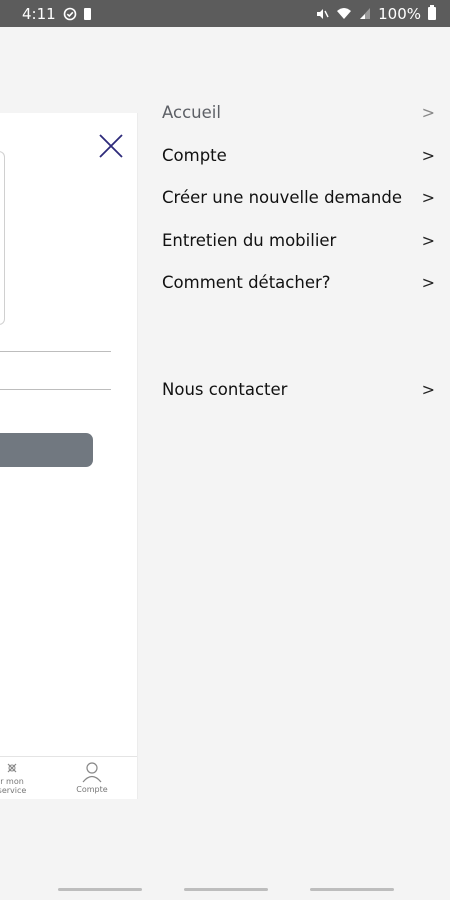 This screenshot has width=450, height=900. I want to click on service-icon, so click(12, 768).